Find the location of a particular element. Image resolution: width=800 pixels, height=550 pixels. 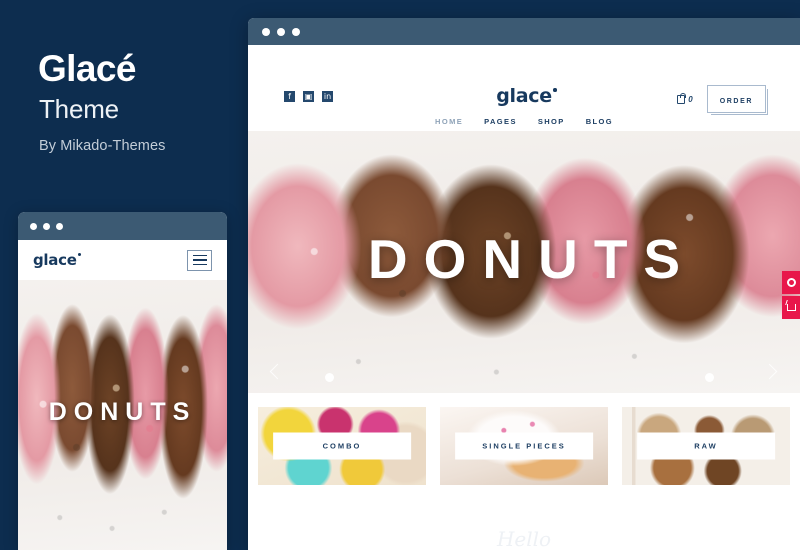

nav-item-pages: PAGES is located at coordinates (500, 121).